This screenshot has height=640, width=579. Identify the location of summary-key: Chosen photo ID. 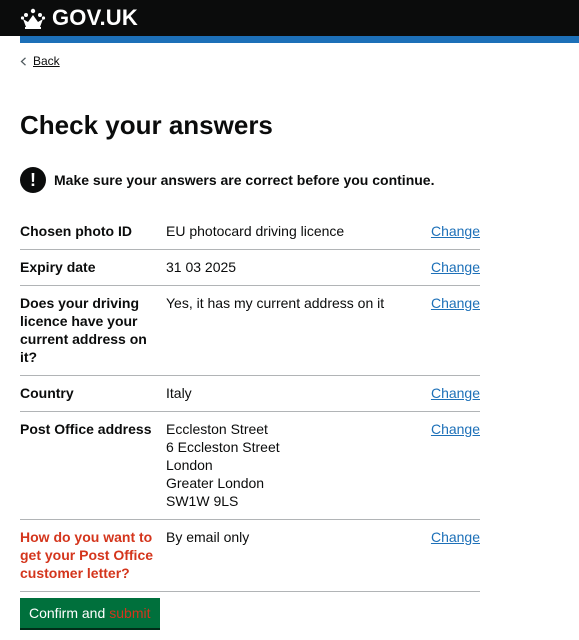
(76, 231).